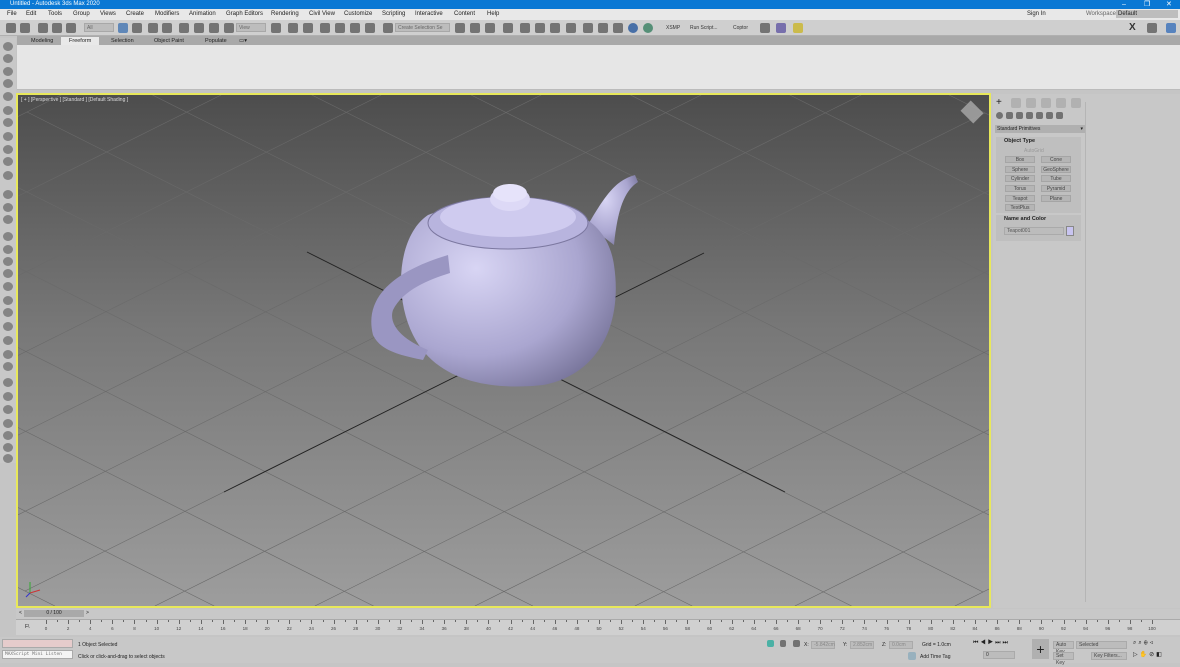 The width and height of the screenshot is (1180, 667). I want to click on create-tab-icon: +, so click(999, 102).